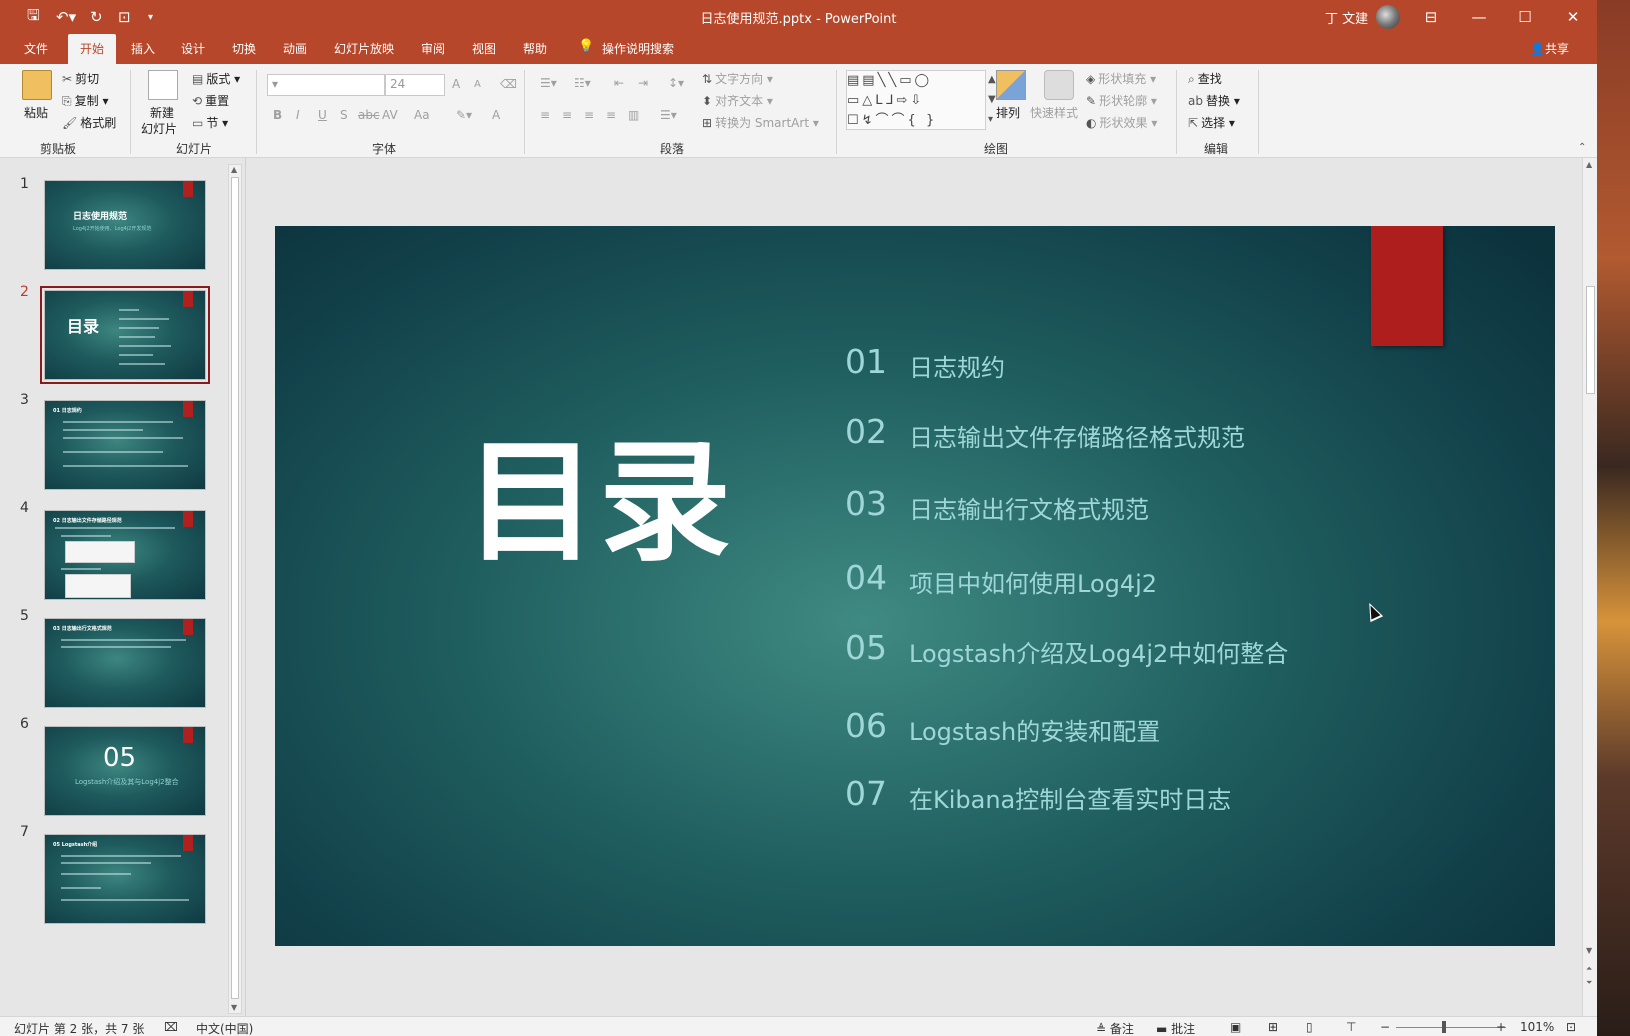  What do you see at coordinates (548, 83) in the screenshot?
I see `bullets-icon: ☰▾` at bounding box center [548, 83].